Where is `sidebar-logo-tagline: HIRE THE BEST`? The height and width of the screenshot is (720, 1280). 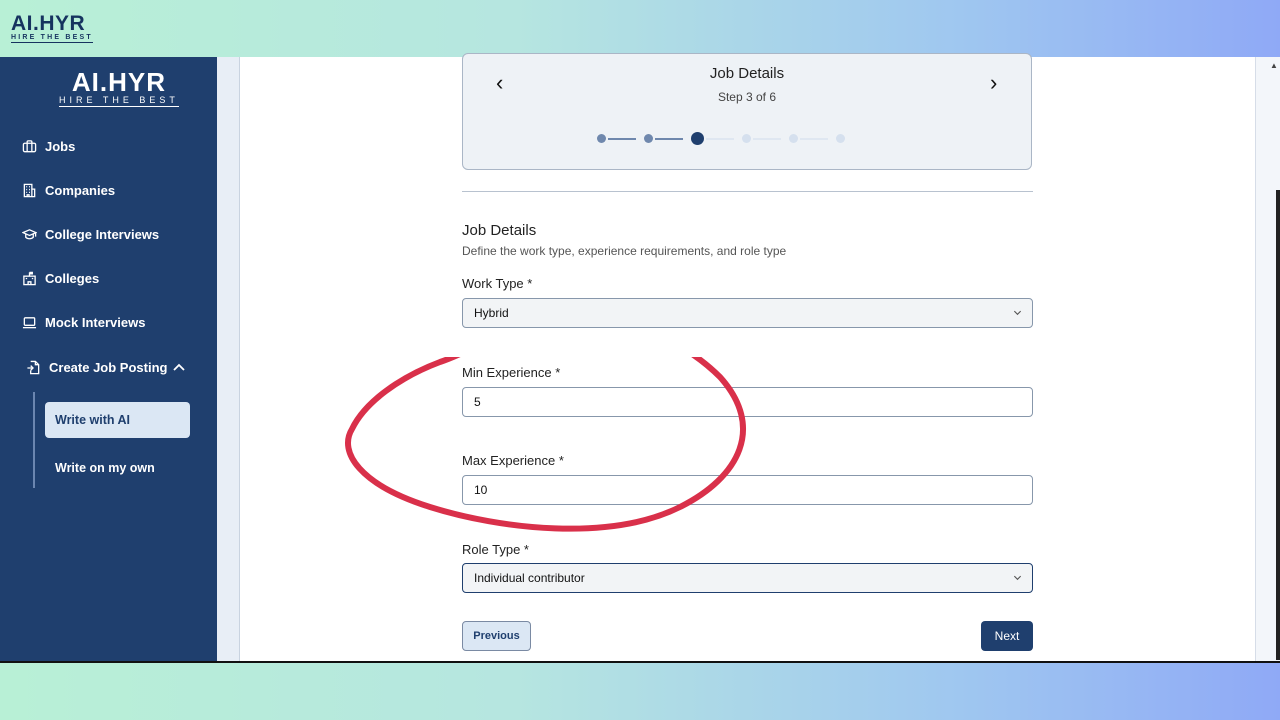
sidebar-logo-tagline: HIRE THE BEST is located at coordinates (119, 101).